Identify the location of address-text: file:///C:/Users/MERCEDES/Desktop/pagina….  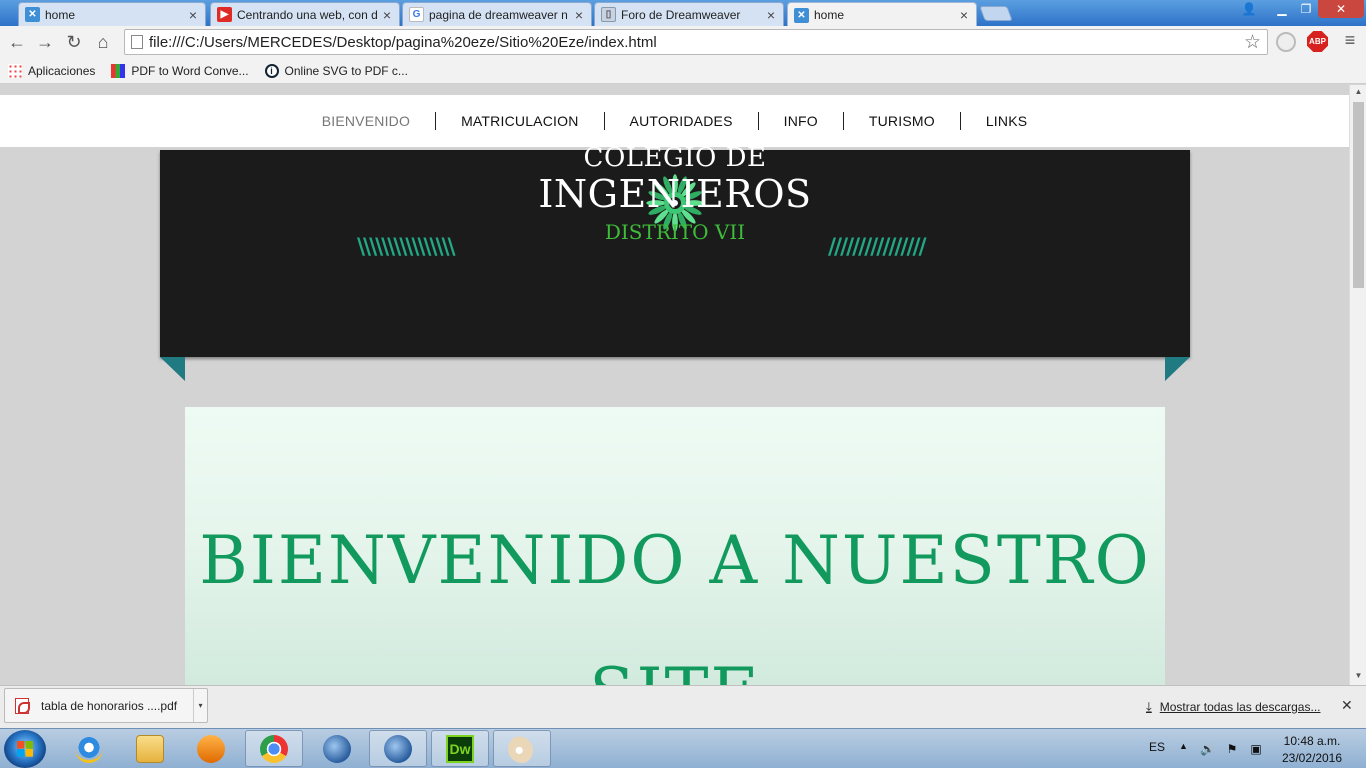
(403, 42).